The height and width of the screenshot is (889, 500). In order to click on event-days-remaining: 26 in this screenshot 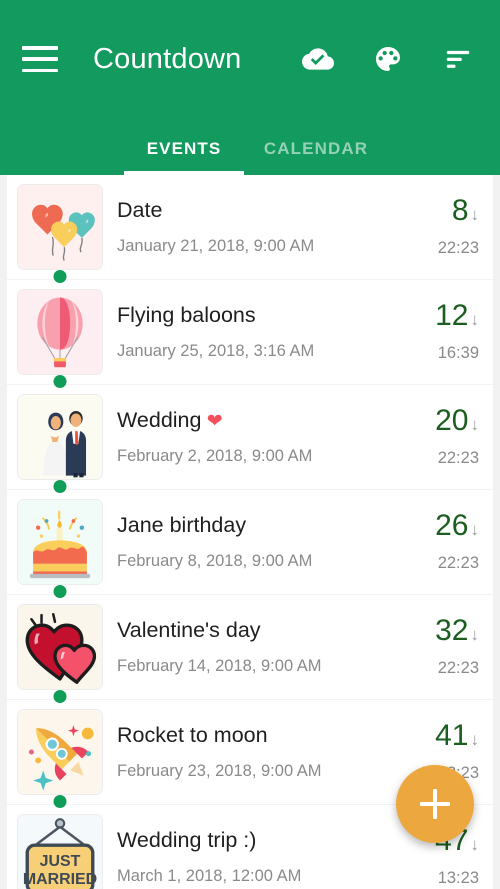, I will do `click(452, 525)`.